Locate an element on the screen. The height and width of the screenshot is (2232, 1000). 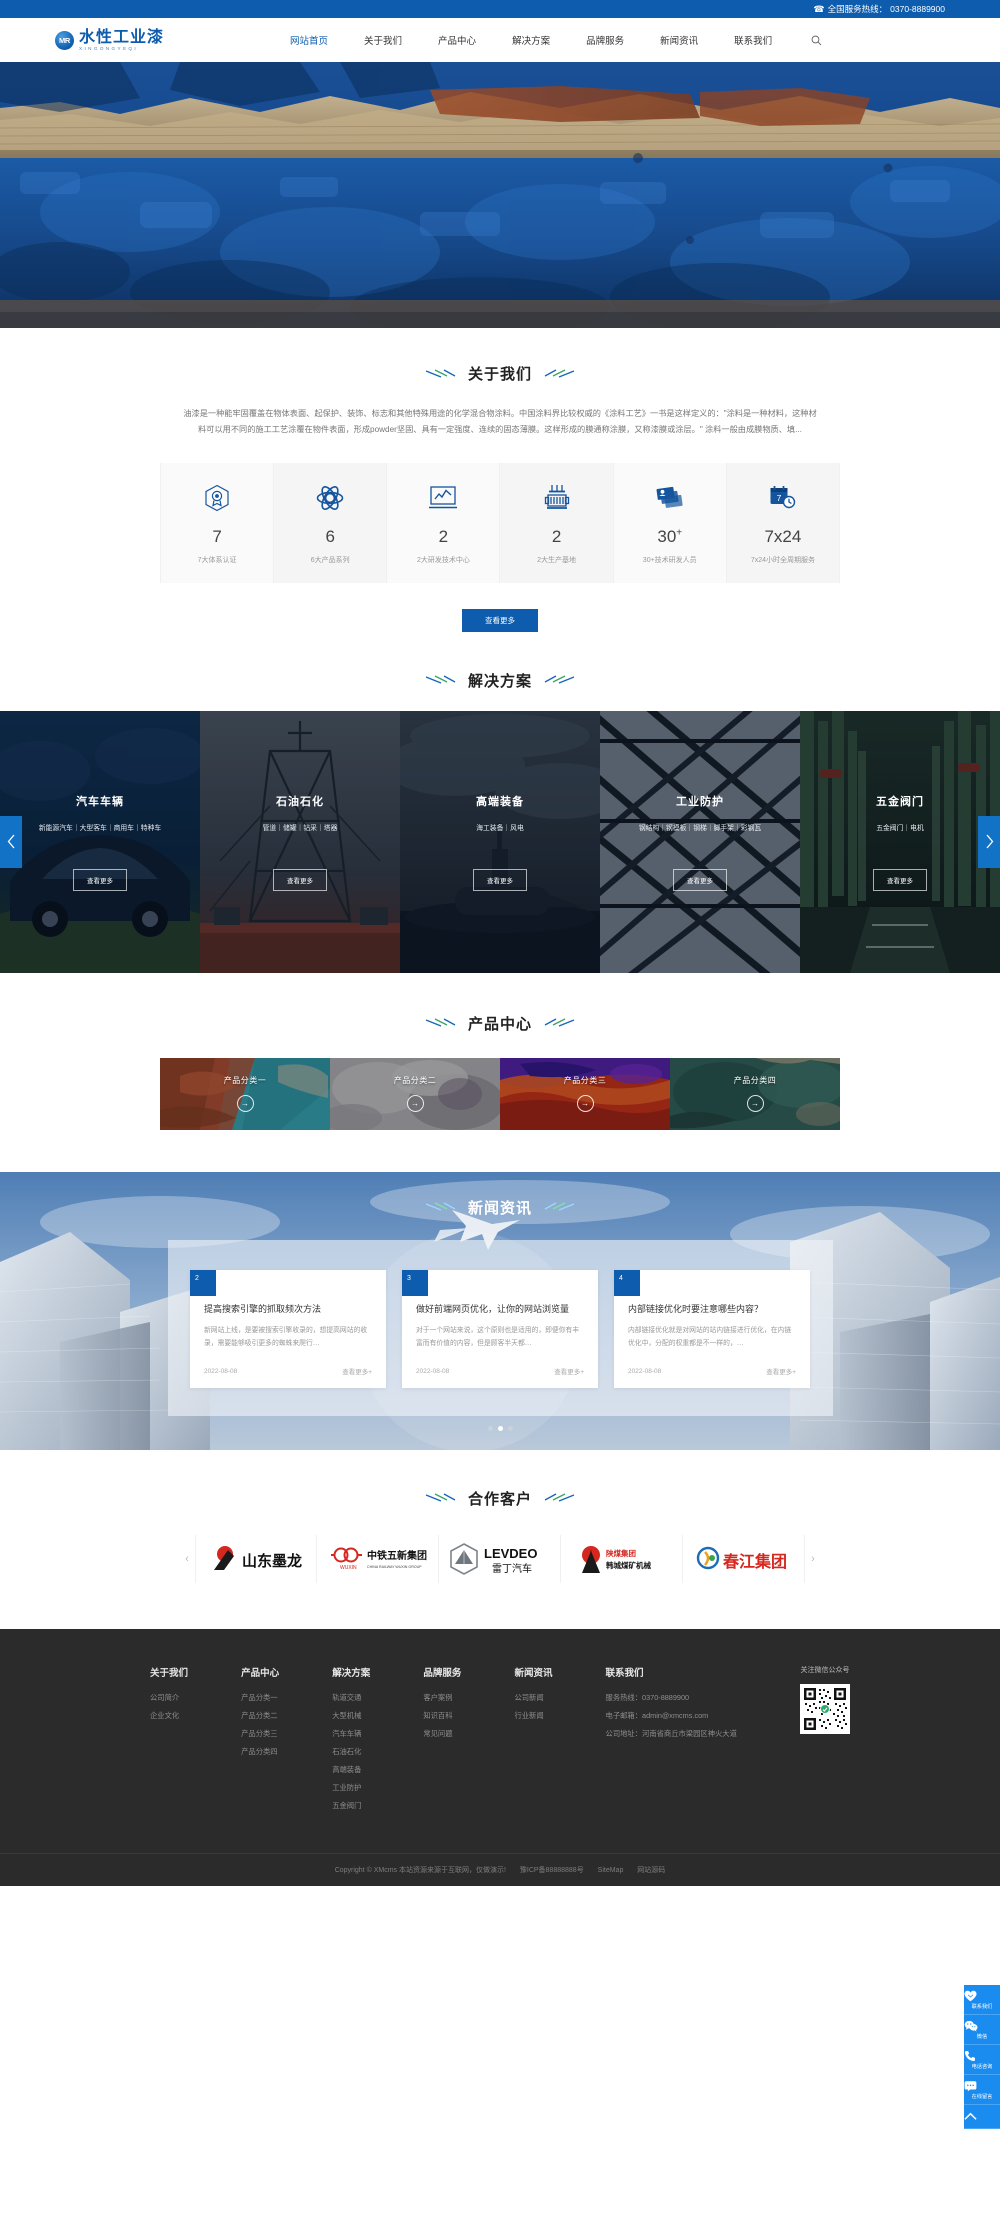
svg-text: 陕煤集团 is located at coordinates (621, 1553).